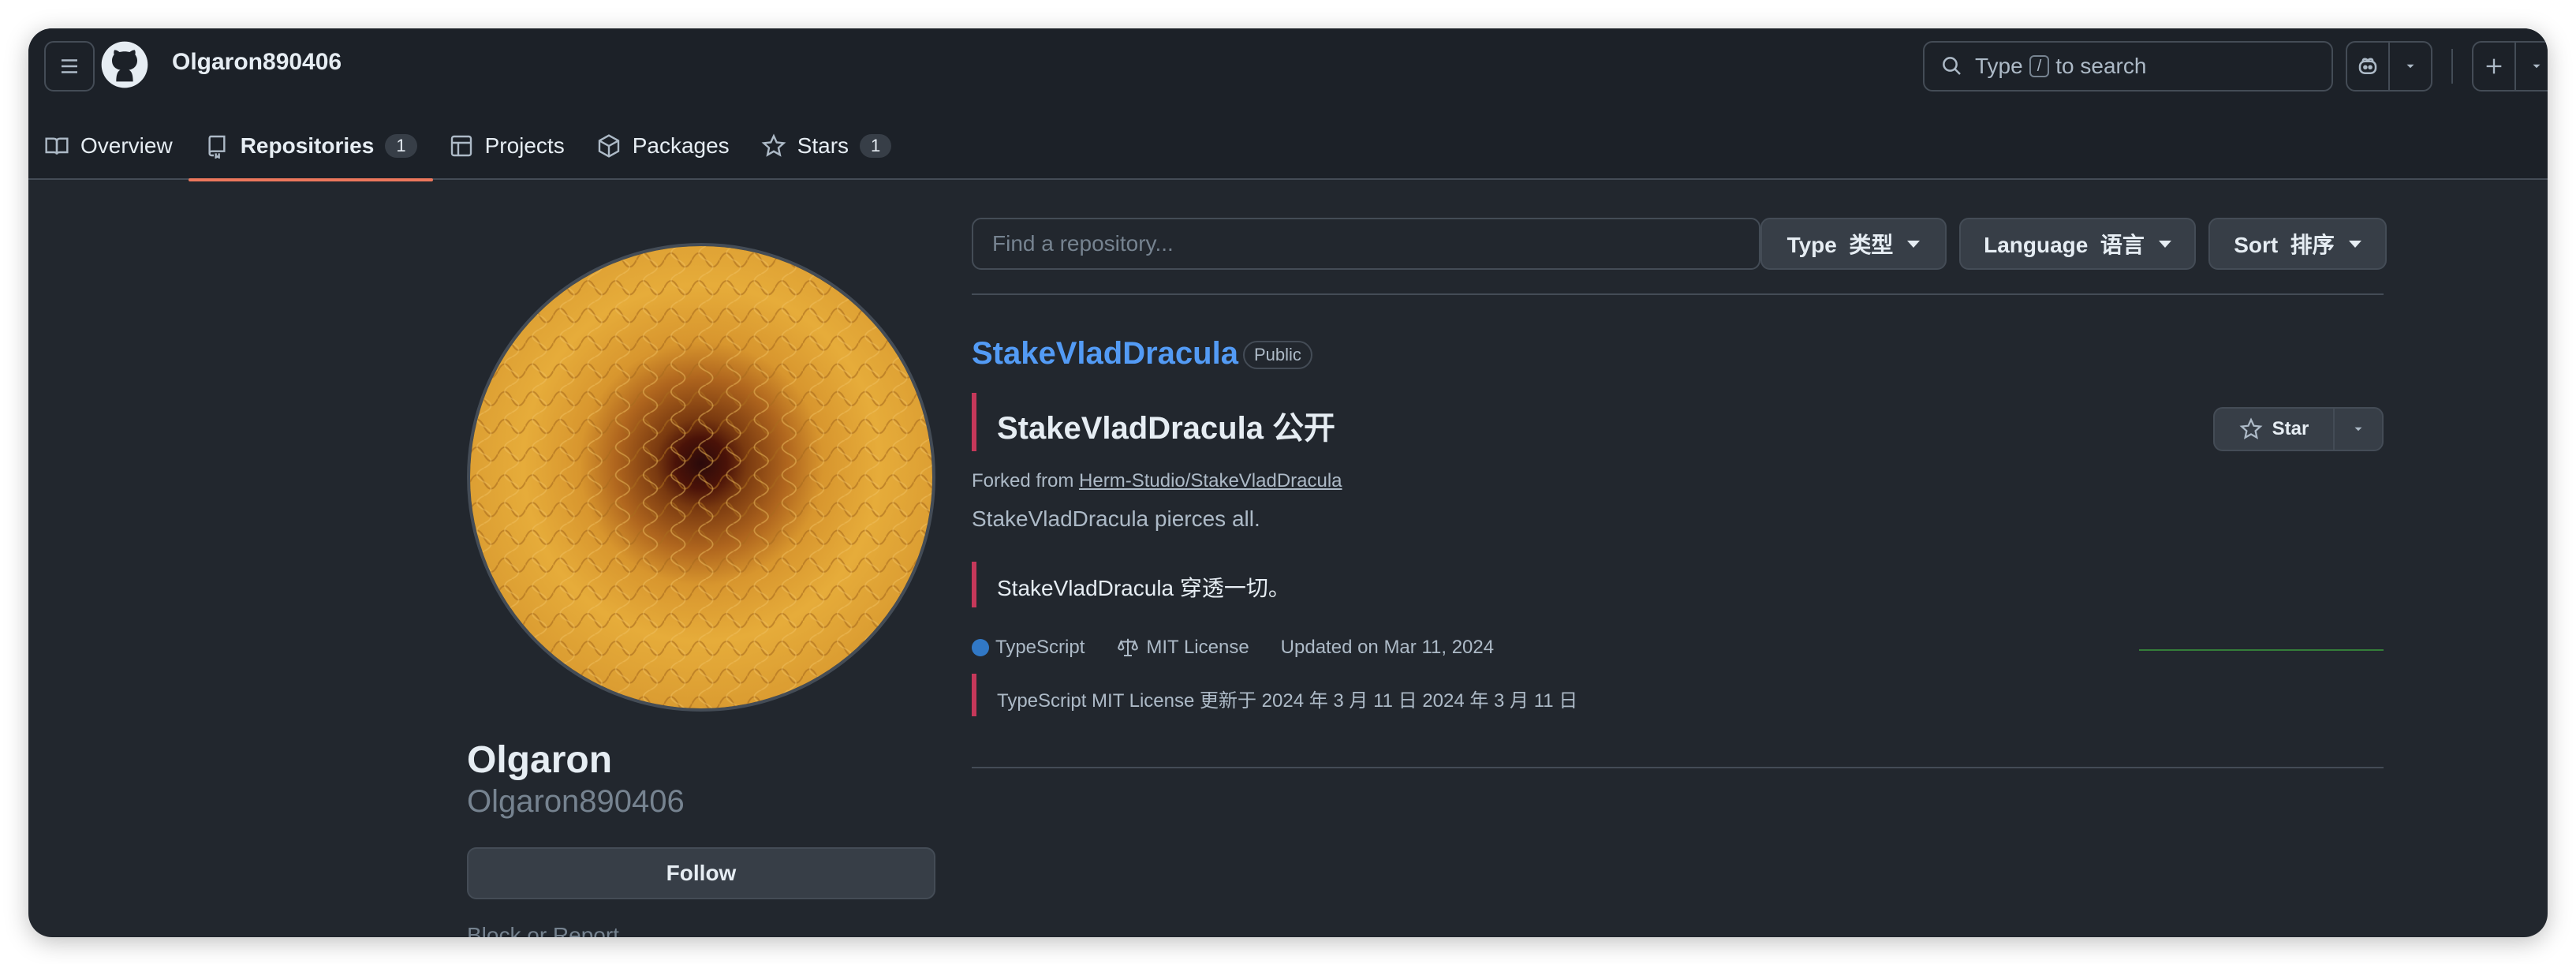  I want to click on tab-packages: Packages, so click(663, 146).